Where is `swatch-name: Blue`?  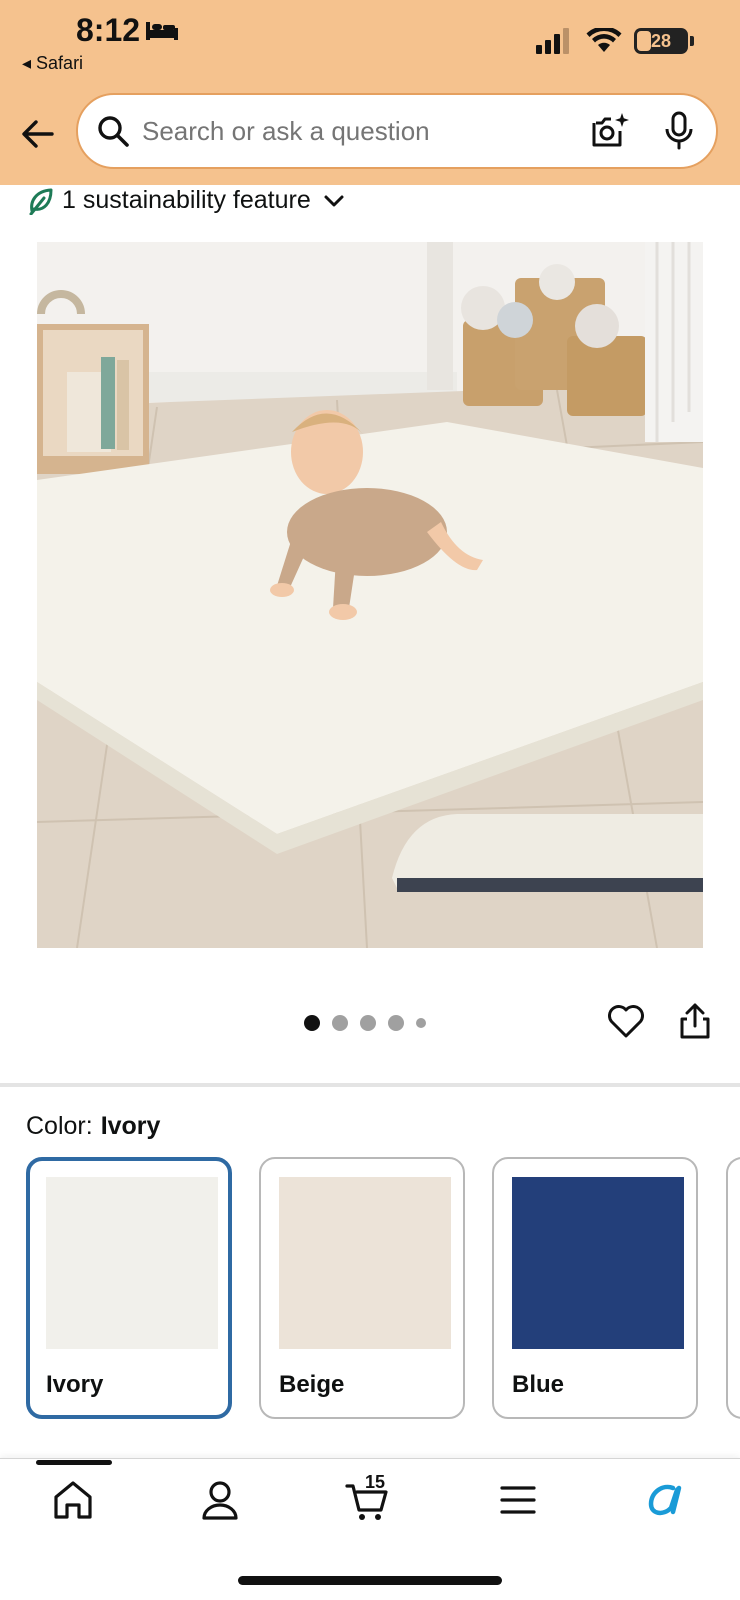 swatch-name: Blue is located at coordinates (538, 1384).